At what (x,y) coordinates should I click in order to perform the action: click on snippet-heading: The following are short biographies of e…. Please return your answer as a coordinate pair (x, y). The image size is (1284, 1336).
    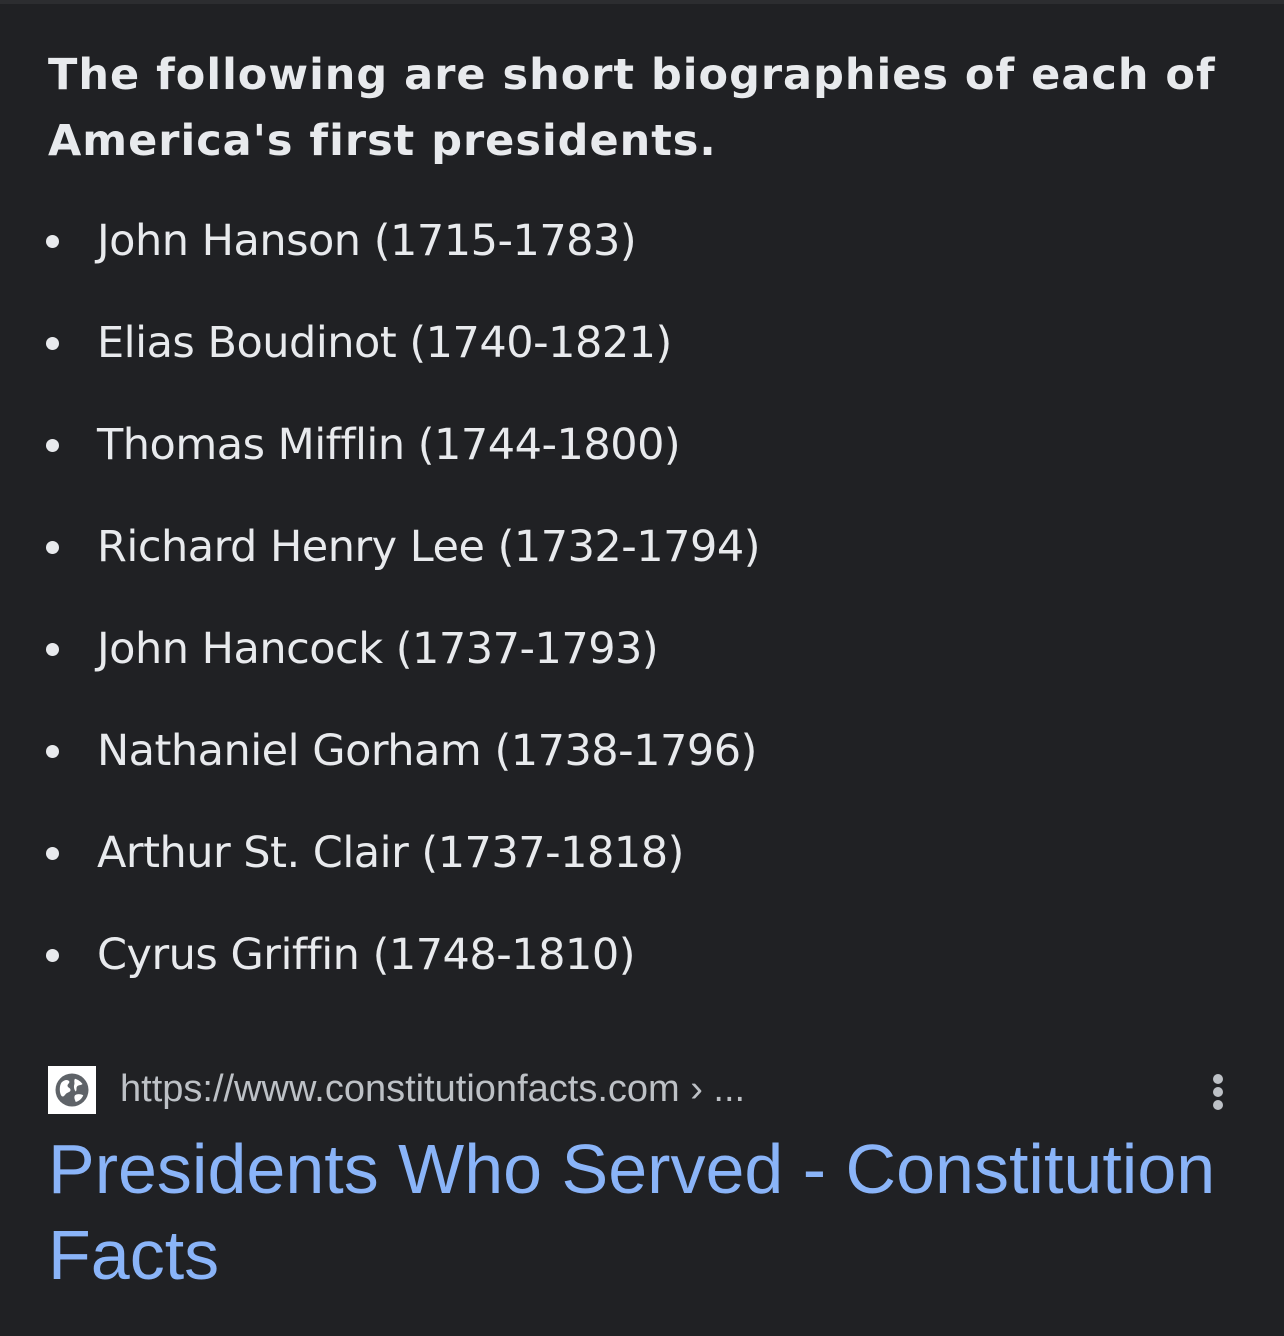
    Looking at the image, I should click on (632, 108).